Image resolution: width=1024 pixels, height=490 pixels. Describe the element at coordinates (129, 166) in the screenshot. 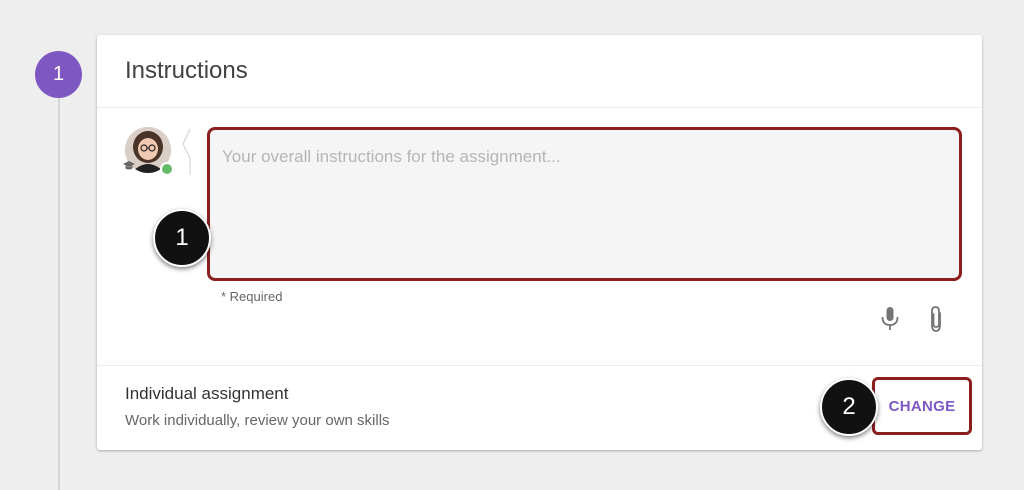

I see `graduation-cap-icon` at that location.